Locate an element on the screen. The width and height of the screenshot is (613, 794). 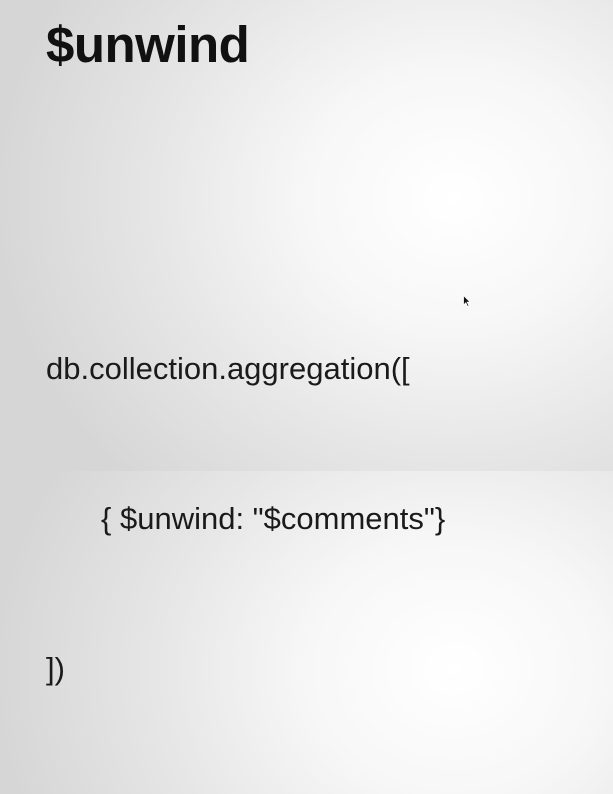
code-line-aggregation-call: db.collection.aggregation([ is located at coordinates (228, 368).